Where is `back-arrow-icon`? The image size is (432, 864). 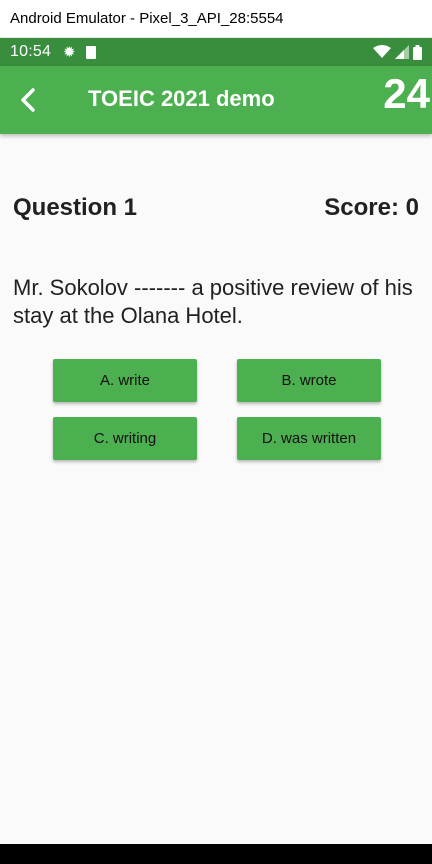
back-arrow-icon is located at coordinates (28, 100).